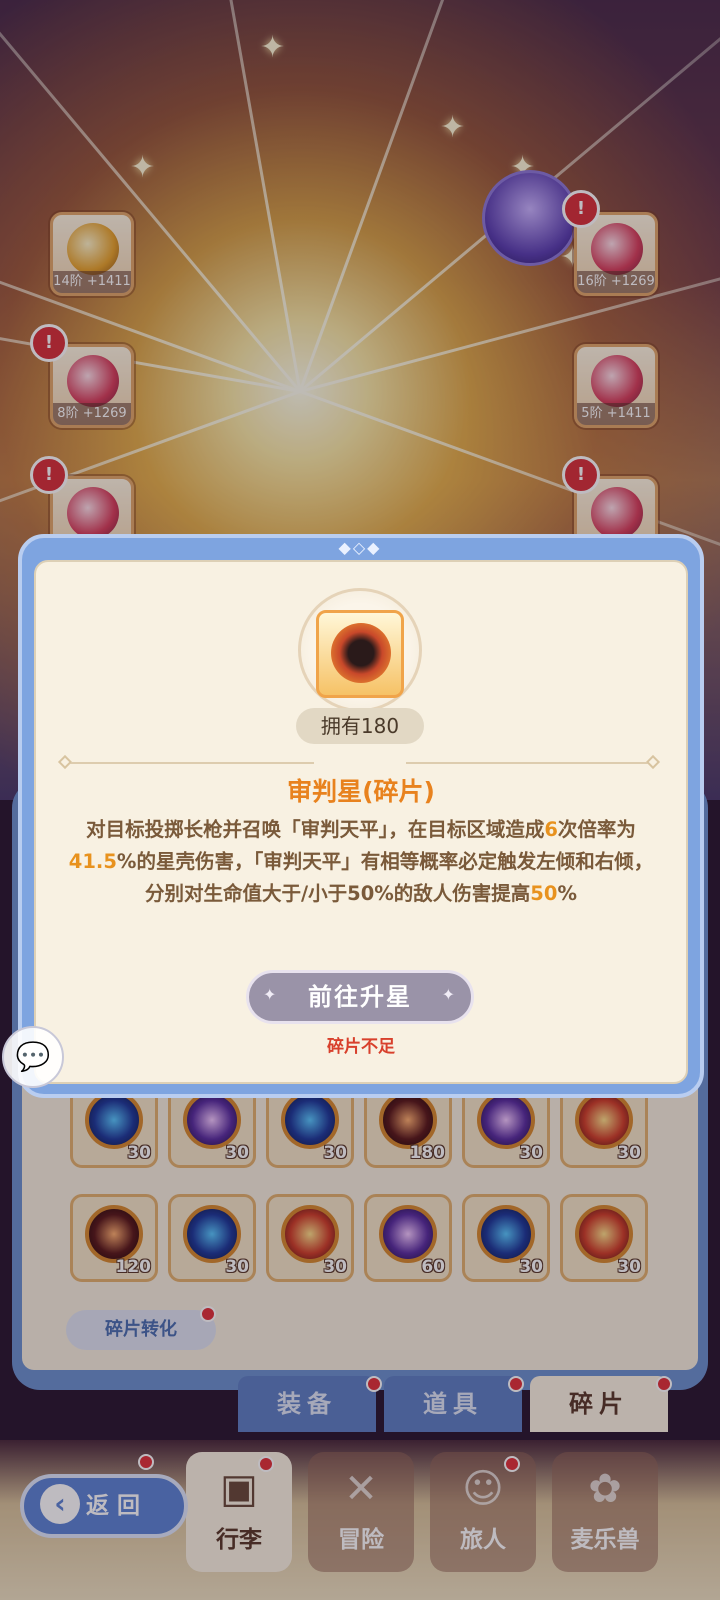  What do you see at coordinates (33, 1057) in the screenshot?
I see `chat-bubble-icon: 💬` at bounding box center [33, 1057].